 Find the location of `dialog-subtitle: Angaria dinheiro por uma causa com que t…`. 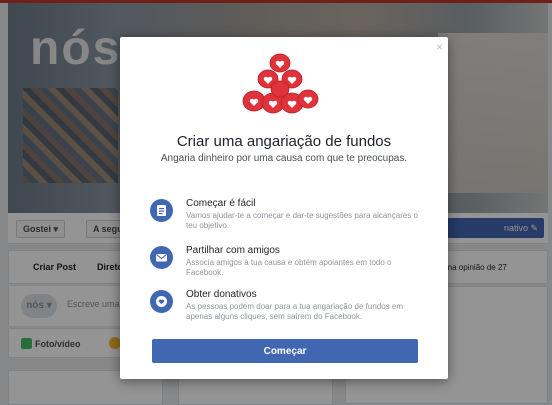

dialog-subtitle: Angaria dinheiro por uma causa com que t… is located at coordinates (284, 158).